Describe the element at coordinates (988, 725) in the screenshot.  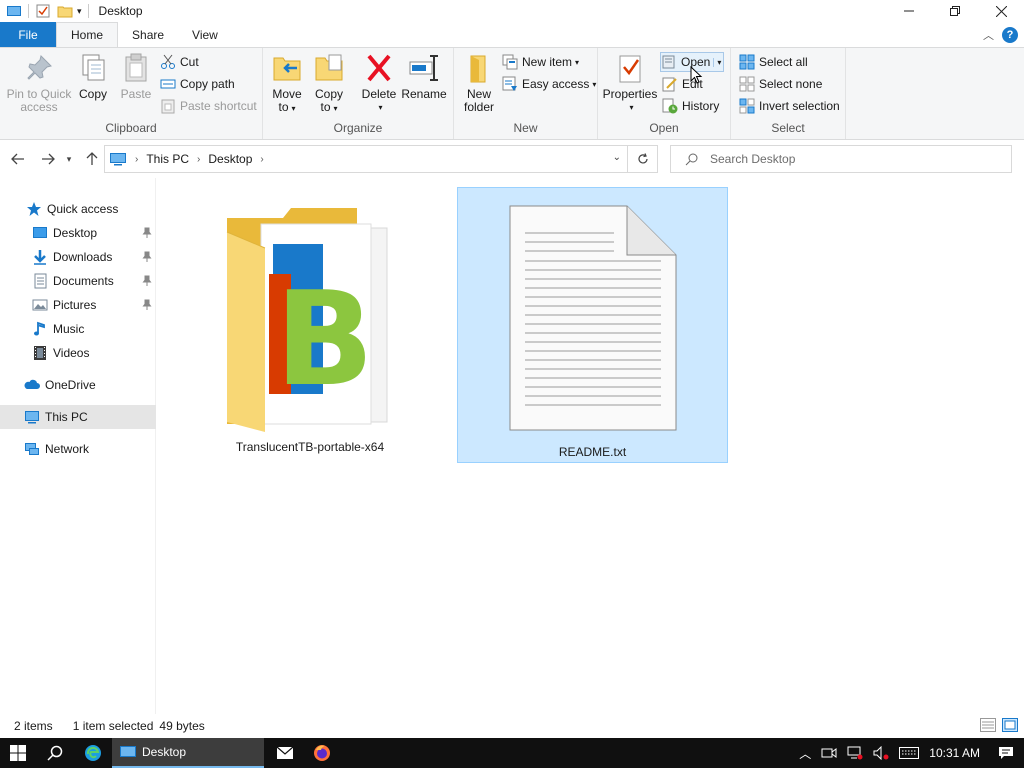
I see `details-view-icon` at that location.